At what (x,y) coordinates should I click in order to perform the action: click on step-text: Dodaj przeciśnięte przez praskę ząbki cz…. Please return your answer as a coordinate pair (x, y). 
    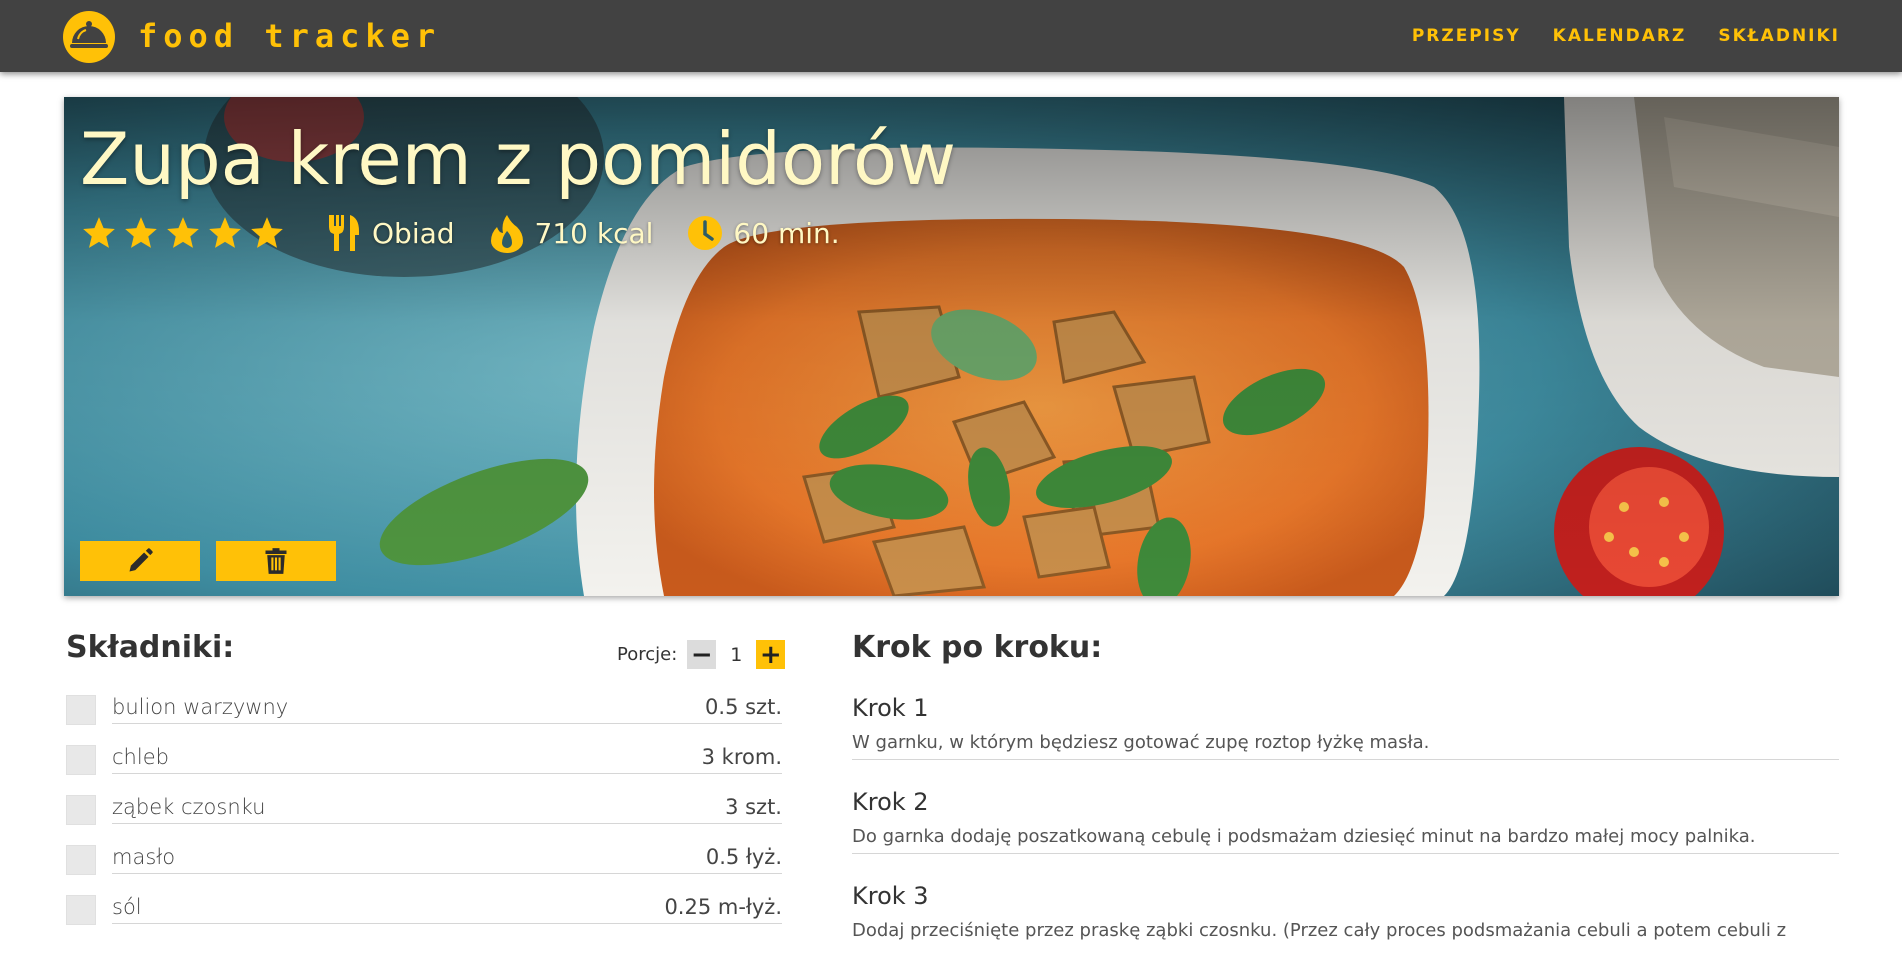
    Looking at the image, I should click on (1319, 930).